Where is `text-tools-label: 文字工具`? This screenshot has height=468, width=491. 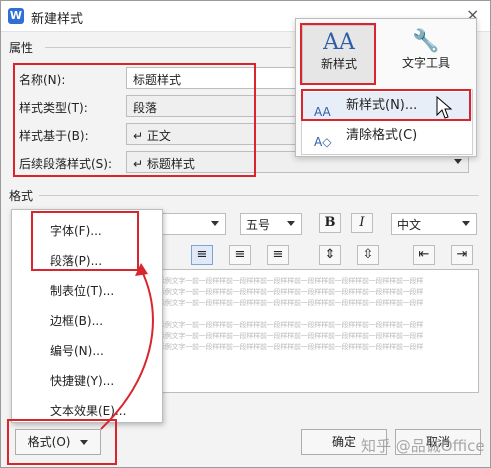 text-tools-label: 文字工具 is located at coordinates (425, 63).